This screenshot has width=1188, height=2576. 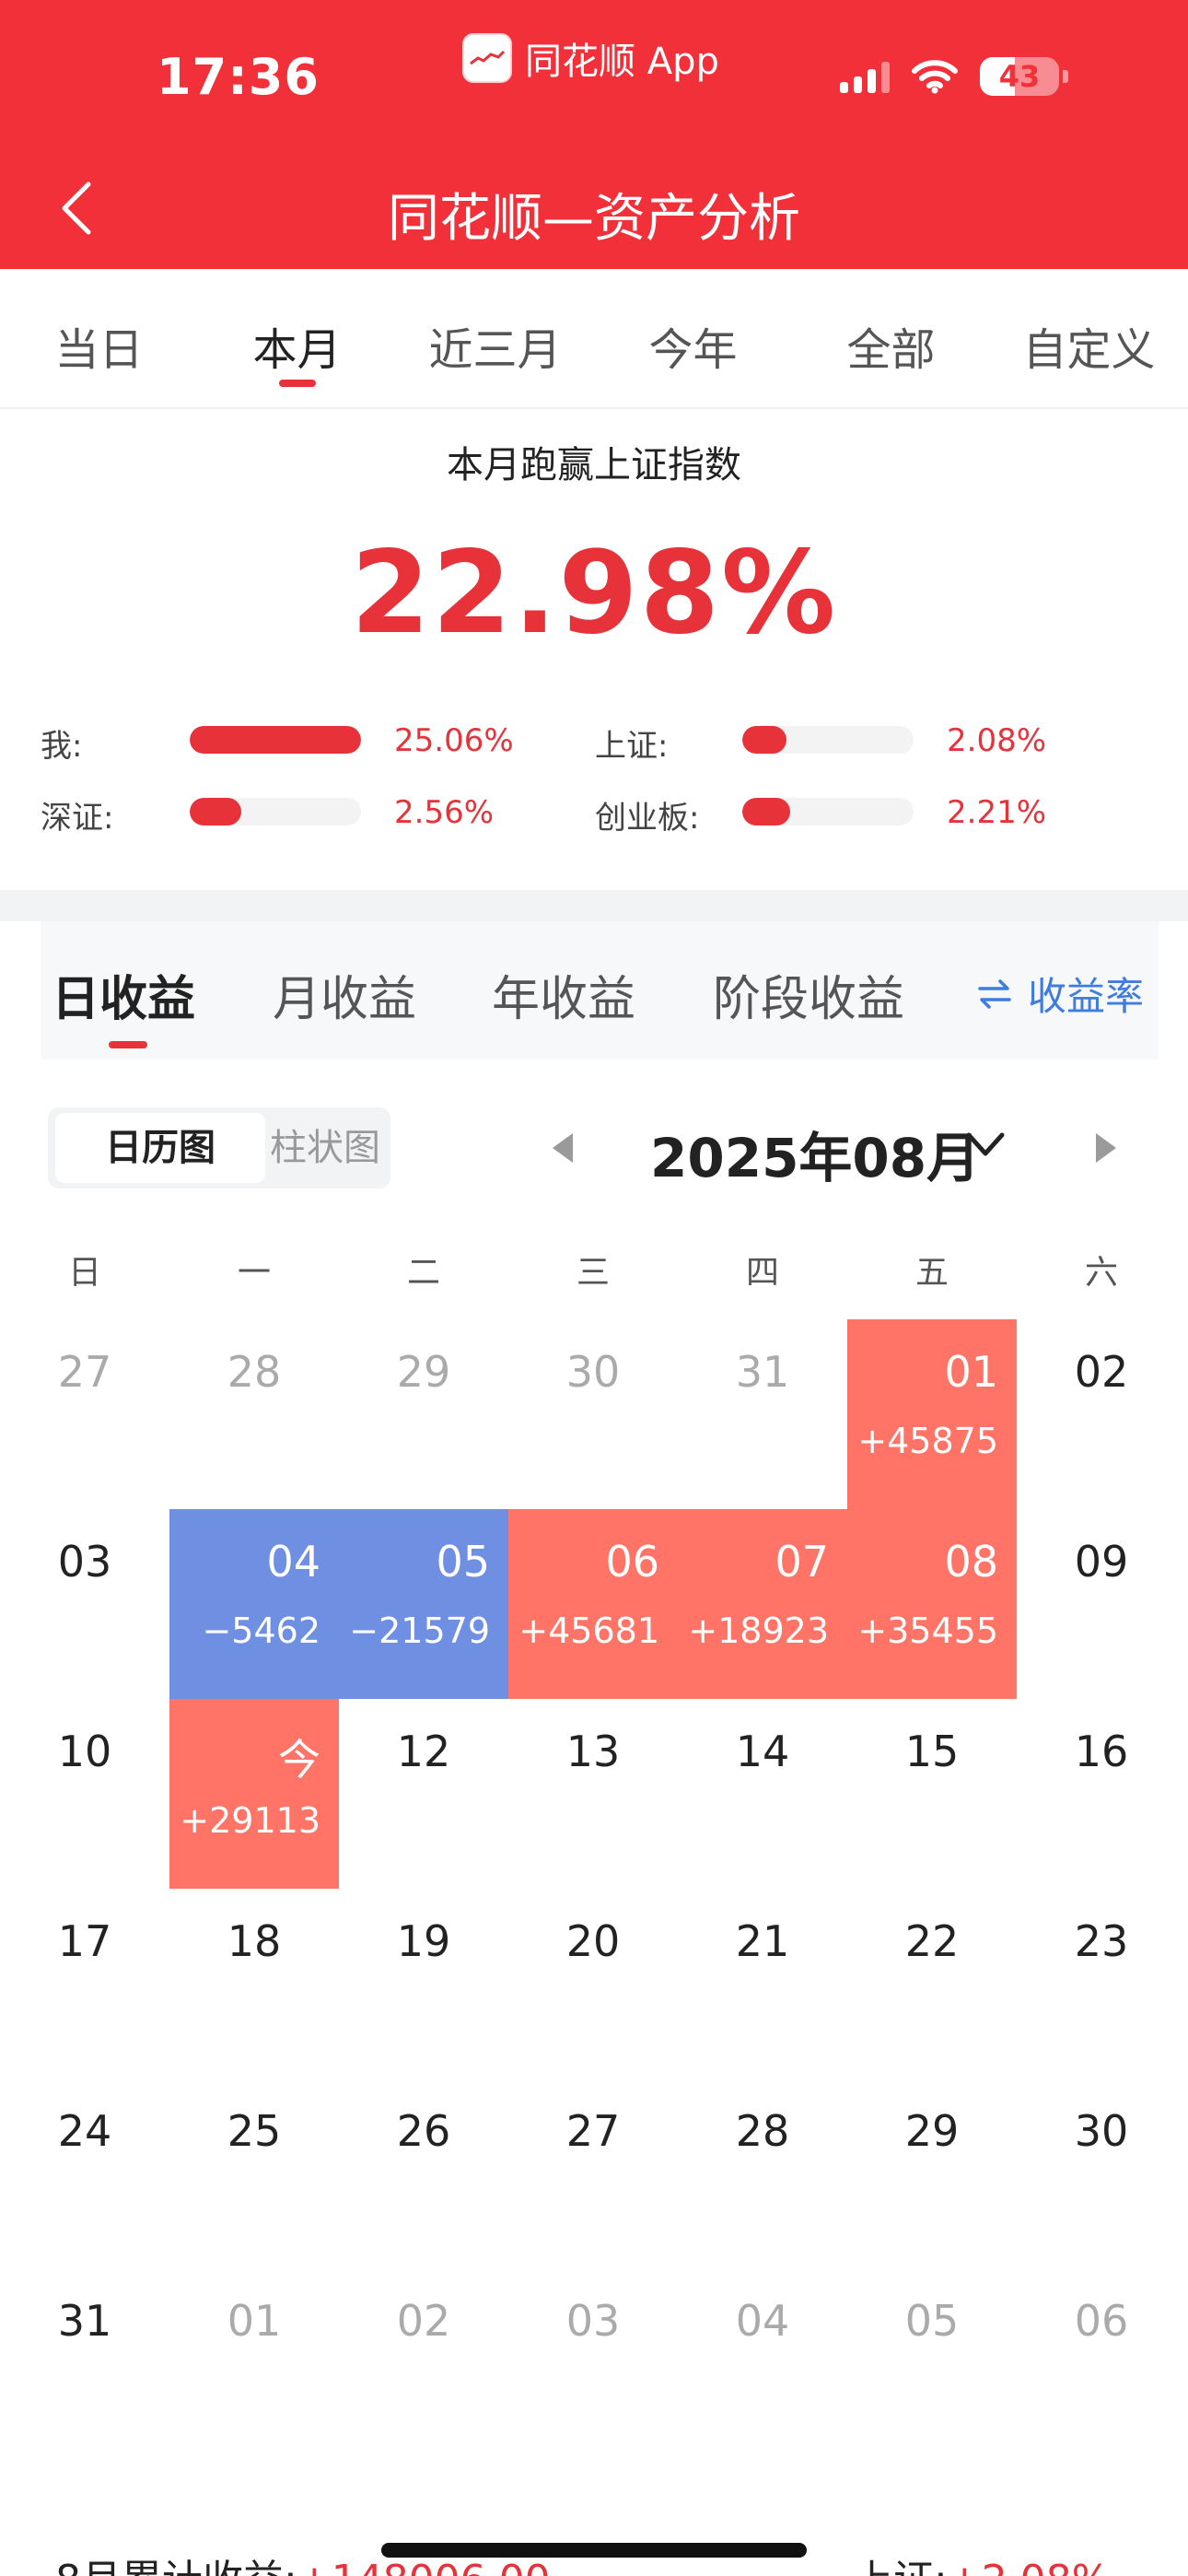 I want to click on tab-three-months: 近三月, so click(x=495, y=338).